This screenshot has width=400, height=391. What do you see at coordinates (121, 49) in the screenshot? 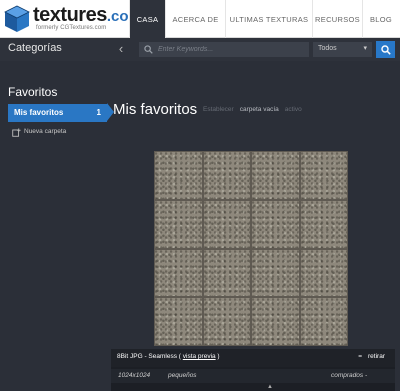
I see `collapse-sidebar-button: ‹` at bounding box center [121, 49].